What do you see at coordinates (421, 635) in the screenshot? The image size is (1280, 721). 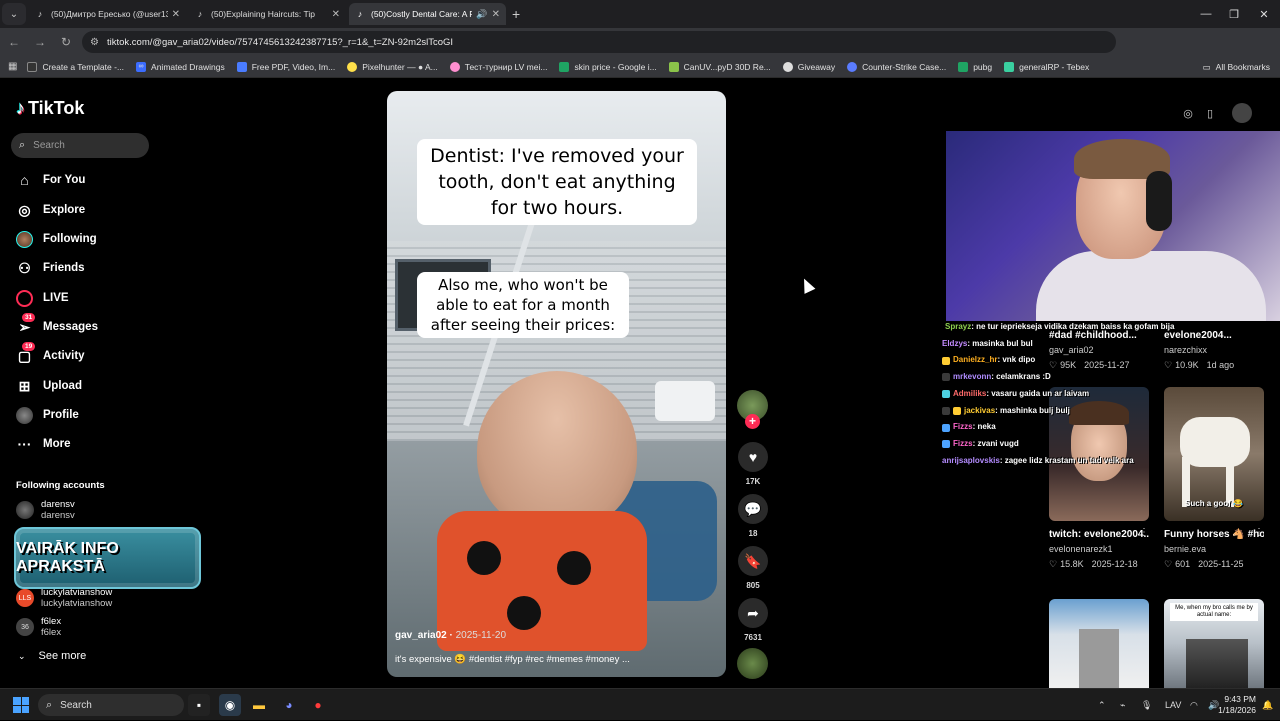 I see `video-author: gav_aria02` at bounding box center [421, 635].